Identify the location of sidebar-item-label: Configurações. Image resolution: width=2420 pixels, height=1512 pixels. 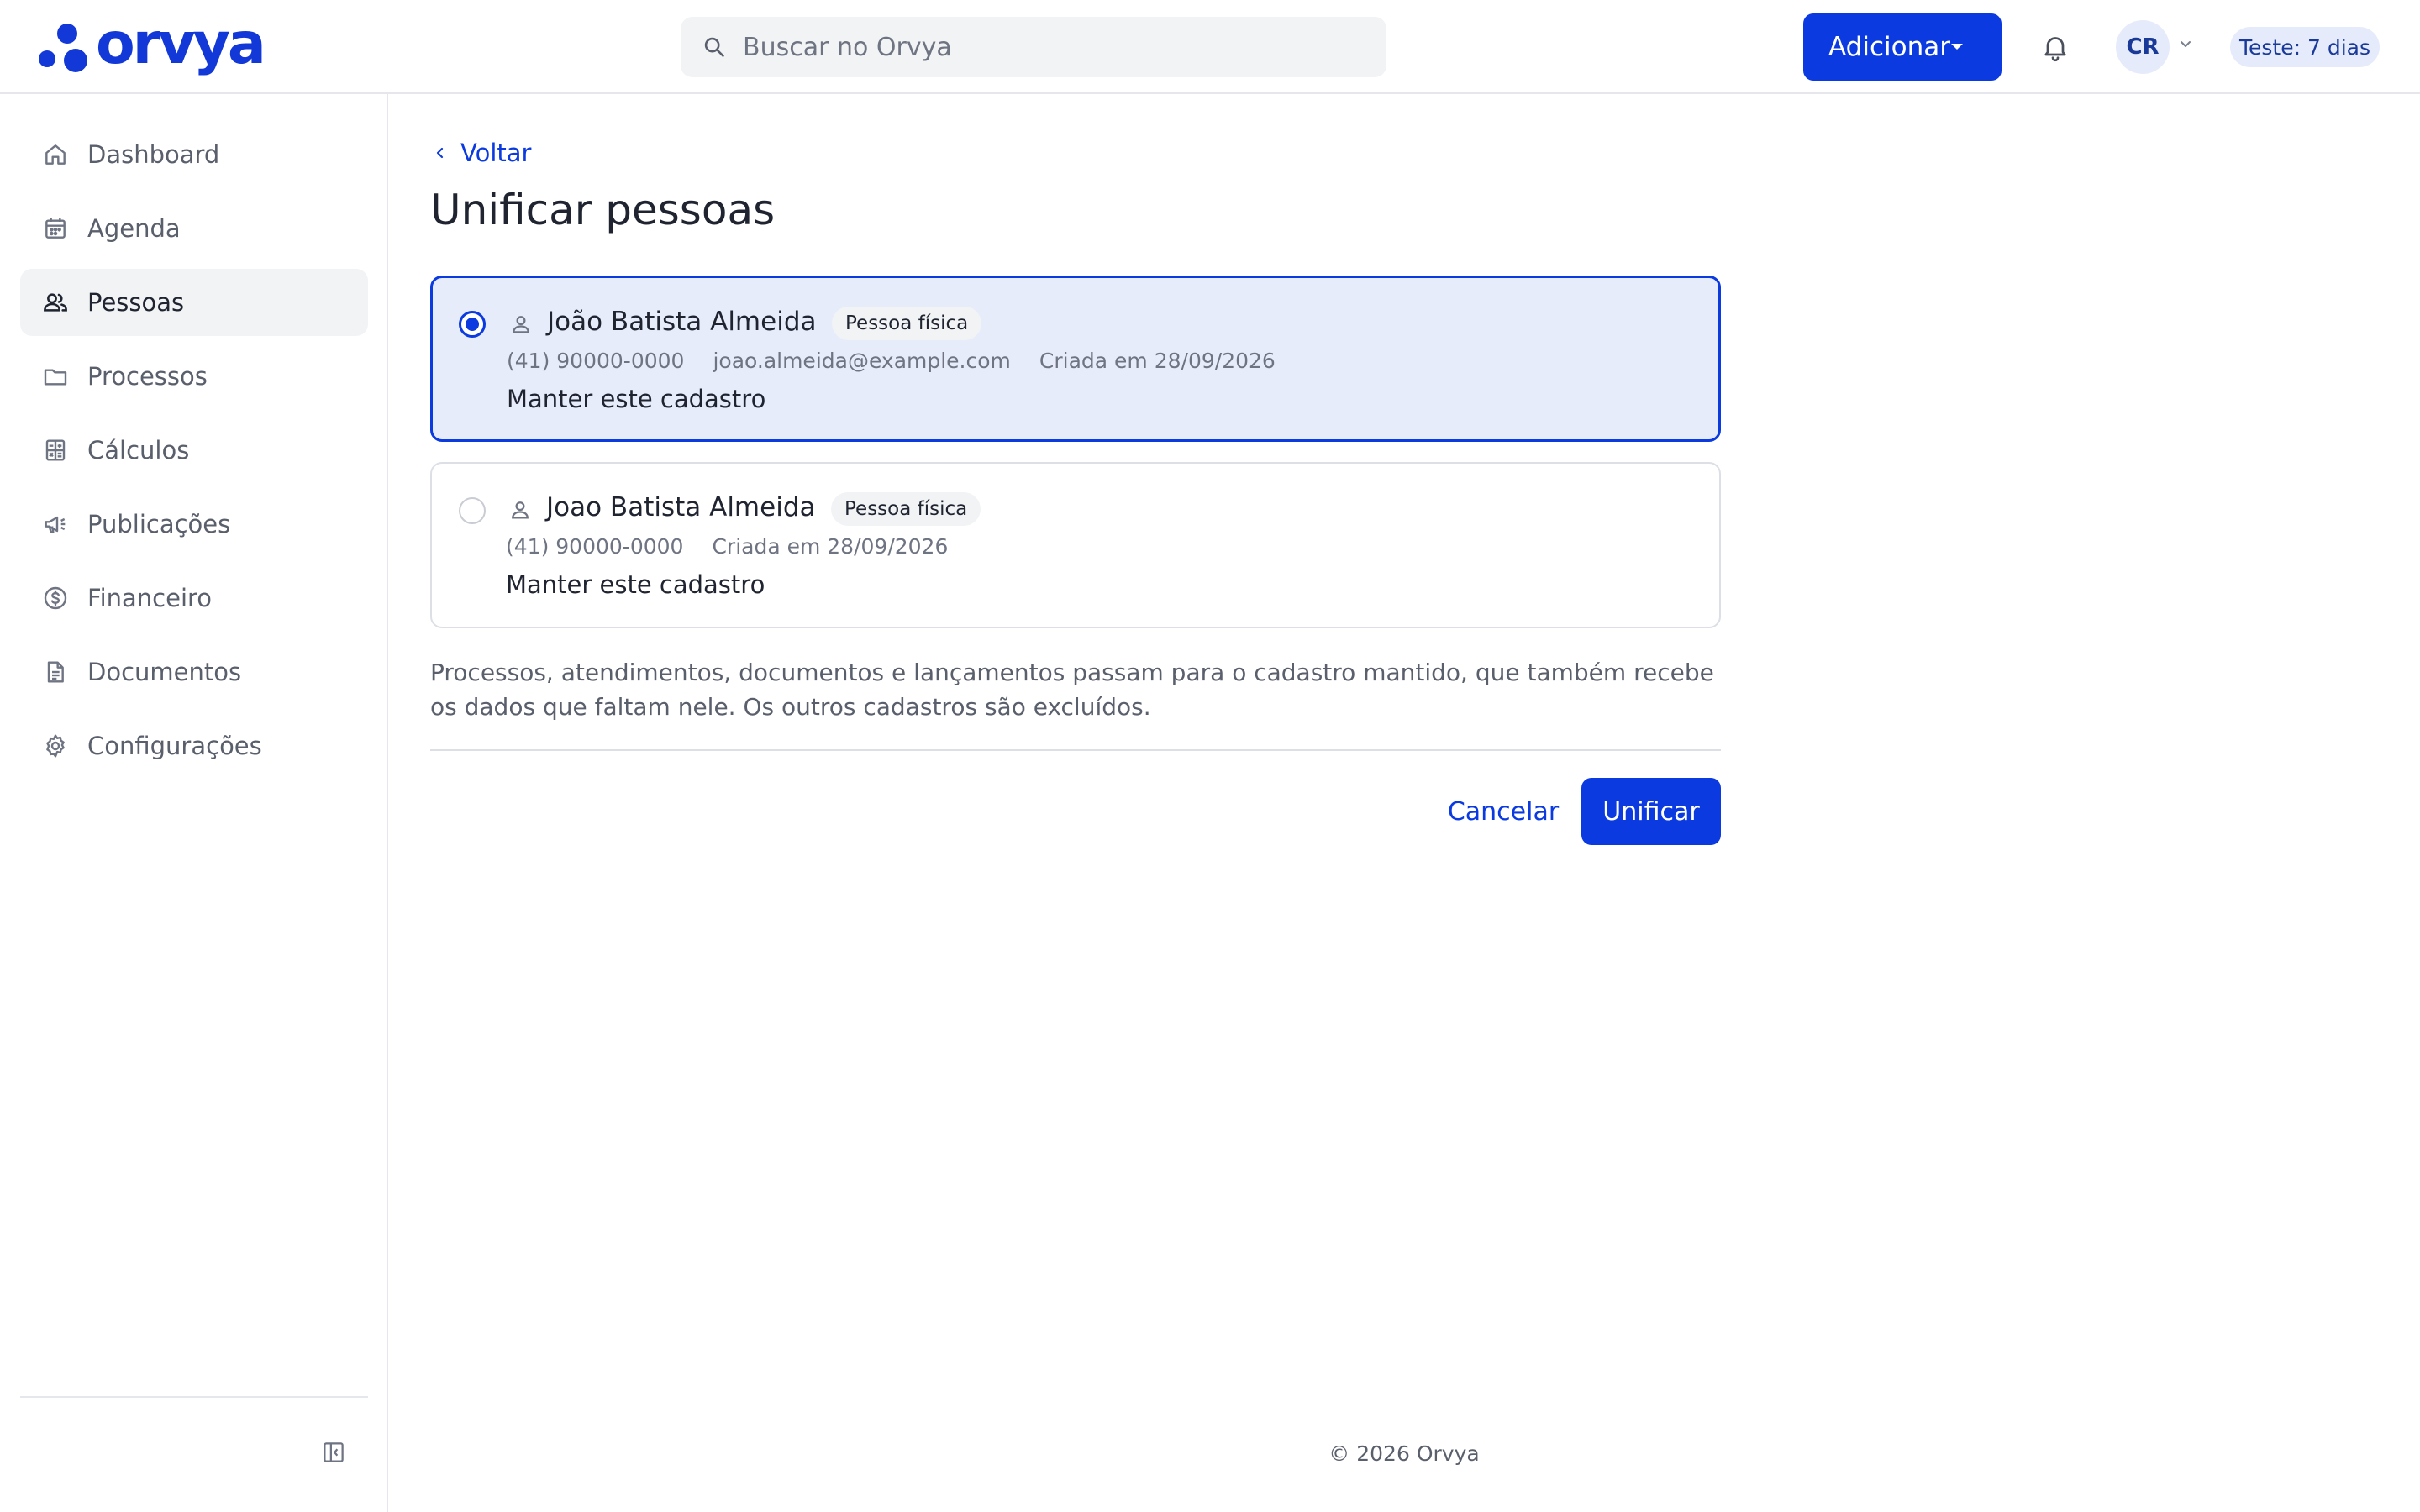
(174, 746).